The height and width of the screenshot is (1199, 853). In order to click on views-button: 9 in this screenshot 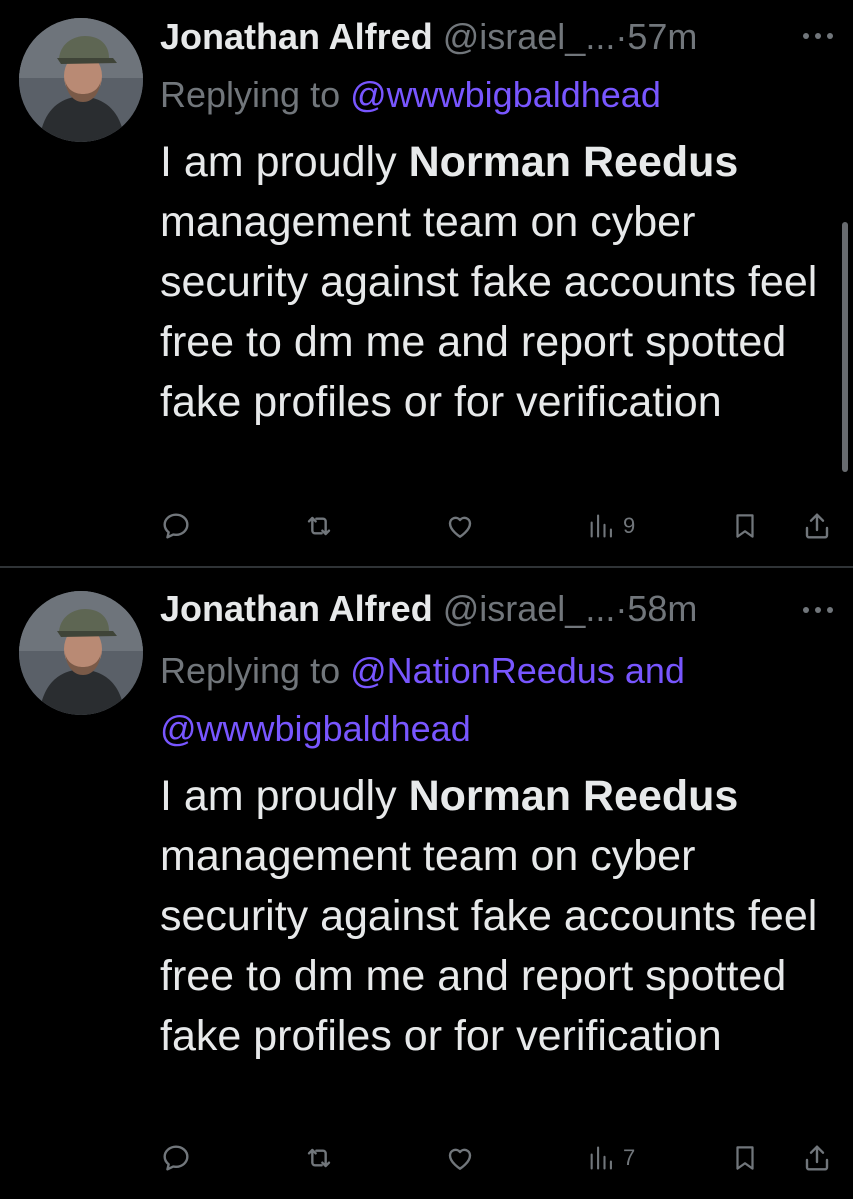, I will do `click(611, 526)`.